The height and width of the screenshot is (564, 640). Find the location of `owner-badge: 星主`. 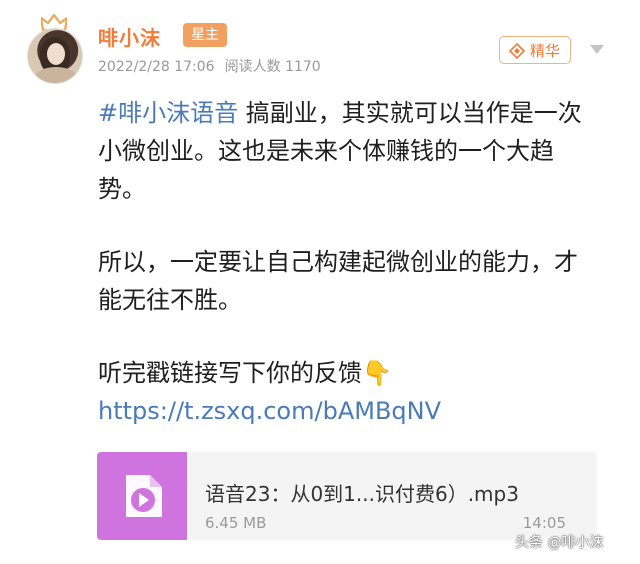

owner-badge: 星主 is located at coordinates (205, 35).